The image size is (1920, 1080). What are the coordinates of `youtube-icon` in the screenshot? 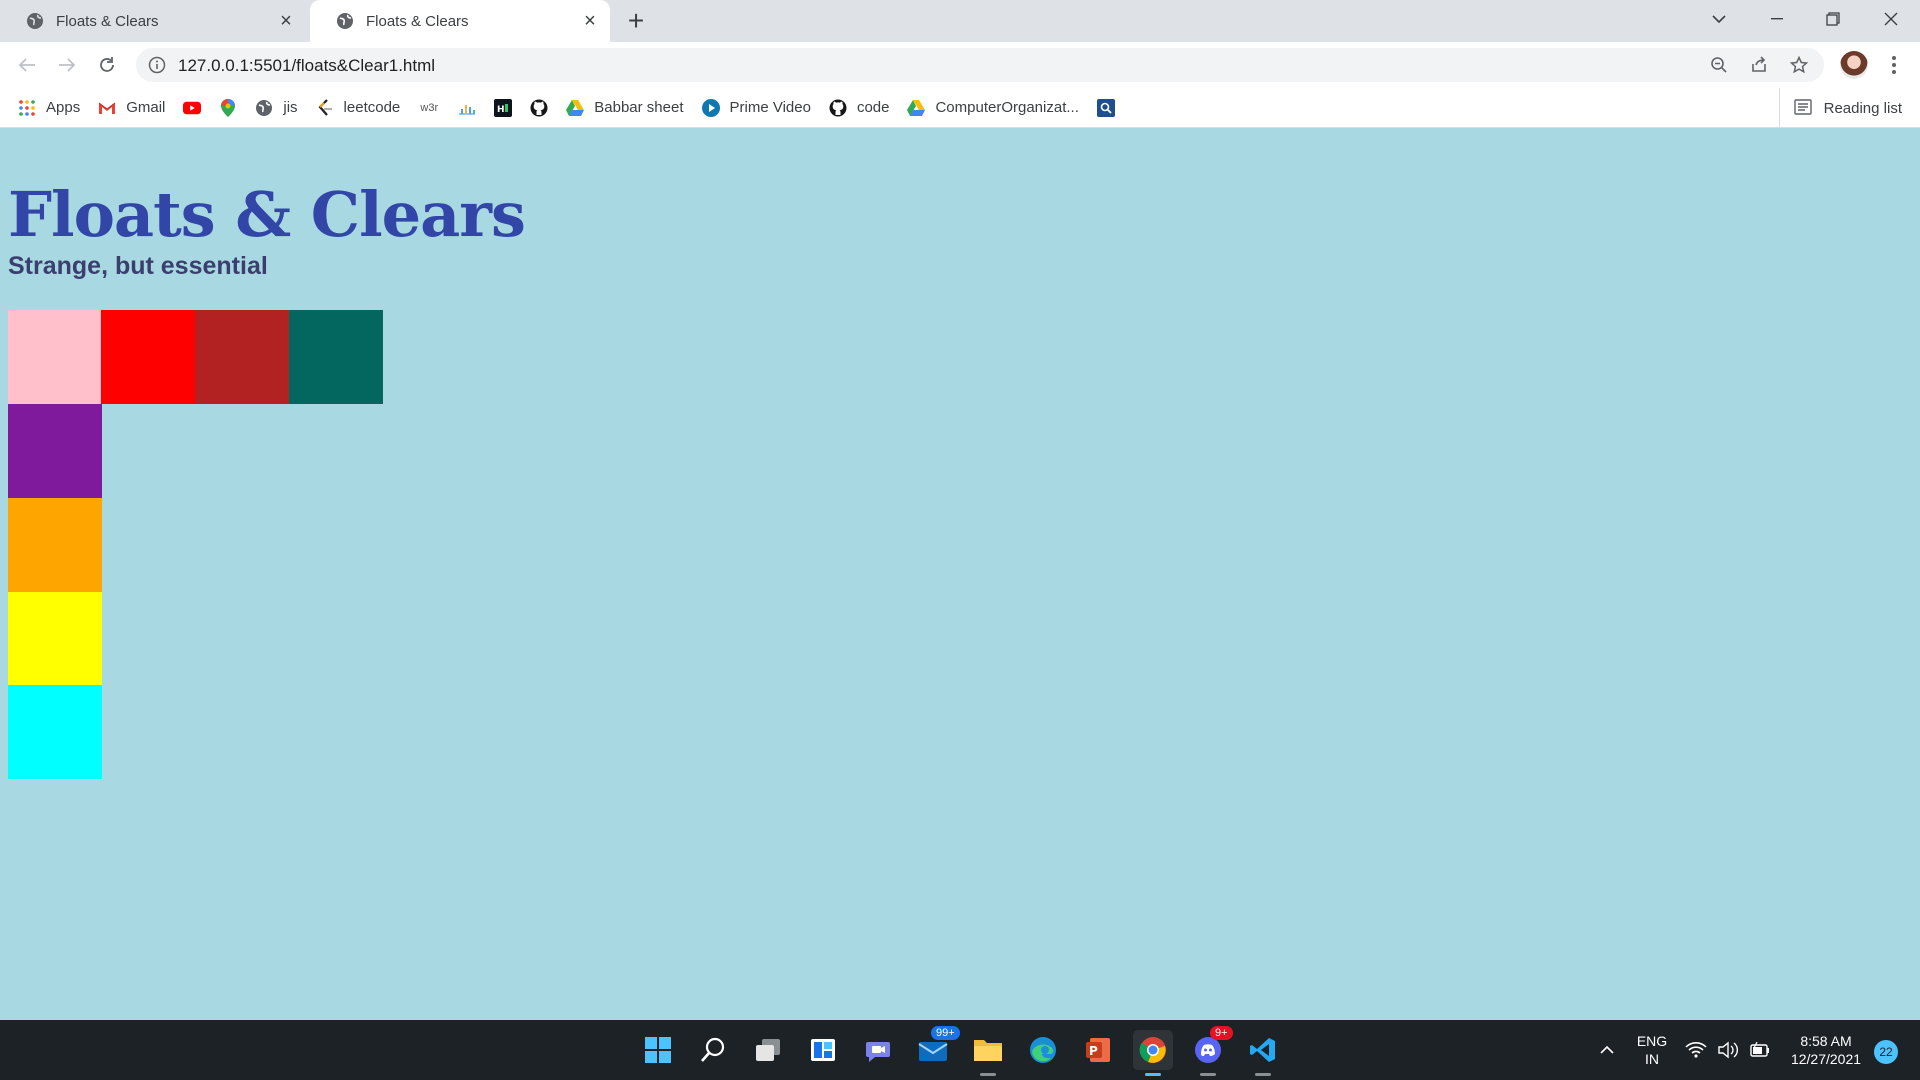 It's located at (192, 108).